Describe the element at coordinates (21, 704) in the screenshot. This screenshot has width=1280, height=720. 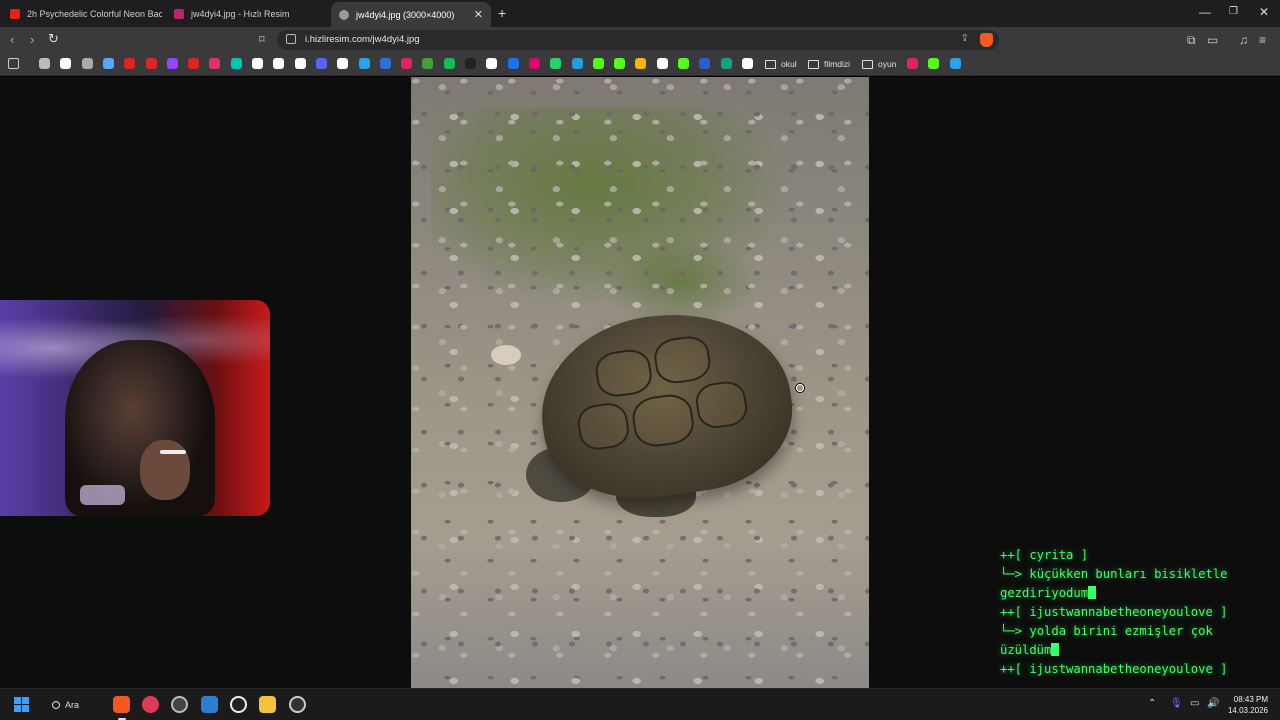
I see `windows-start-button` at that location.